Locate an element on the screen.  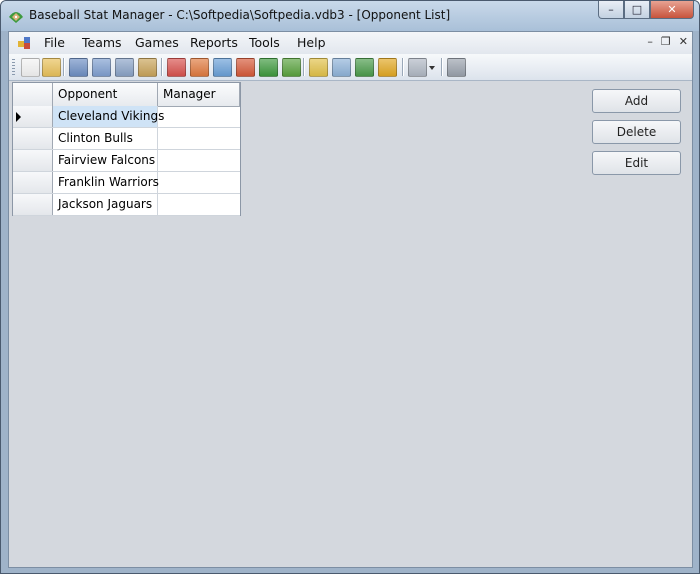
field-report-icon is located at coordinates (364, 67).